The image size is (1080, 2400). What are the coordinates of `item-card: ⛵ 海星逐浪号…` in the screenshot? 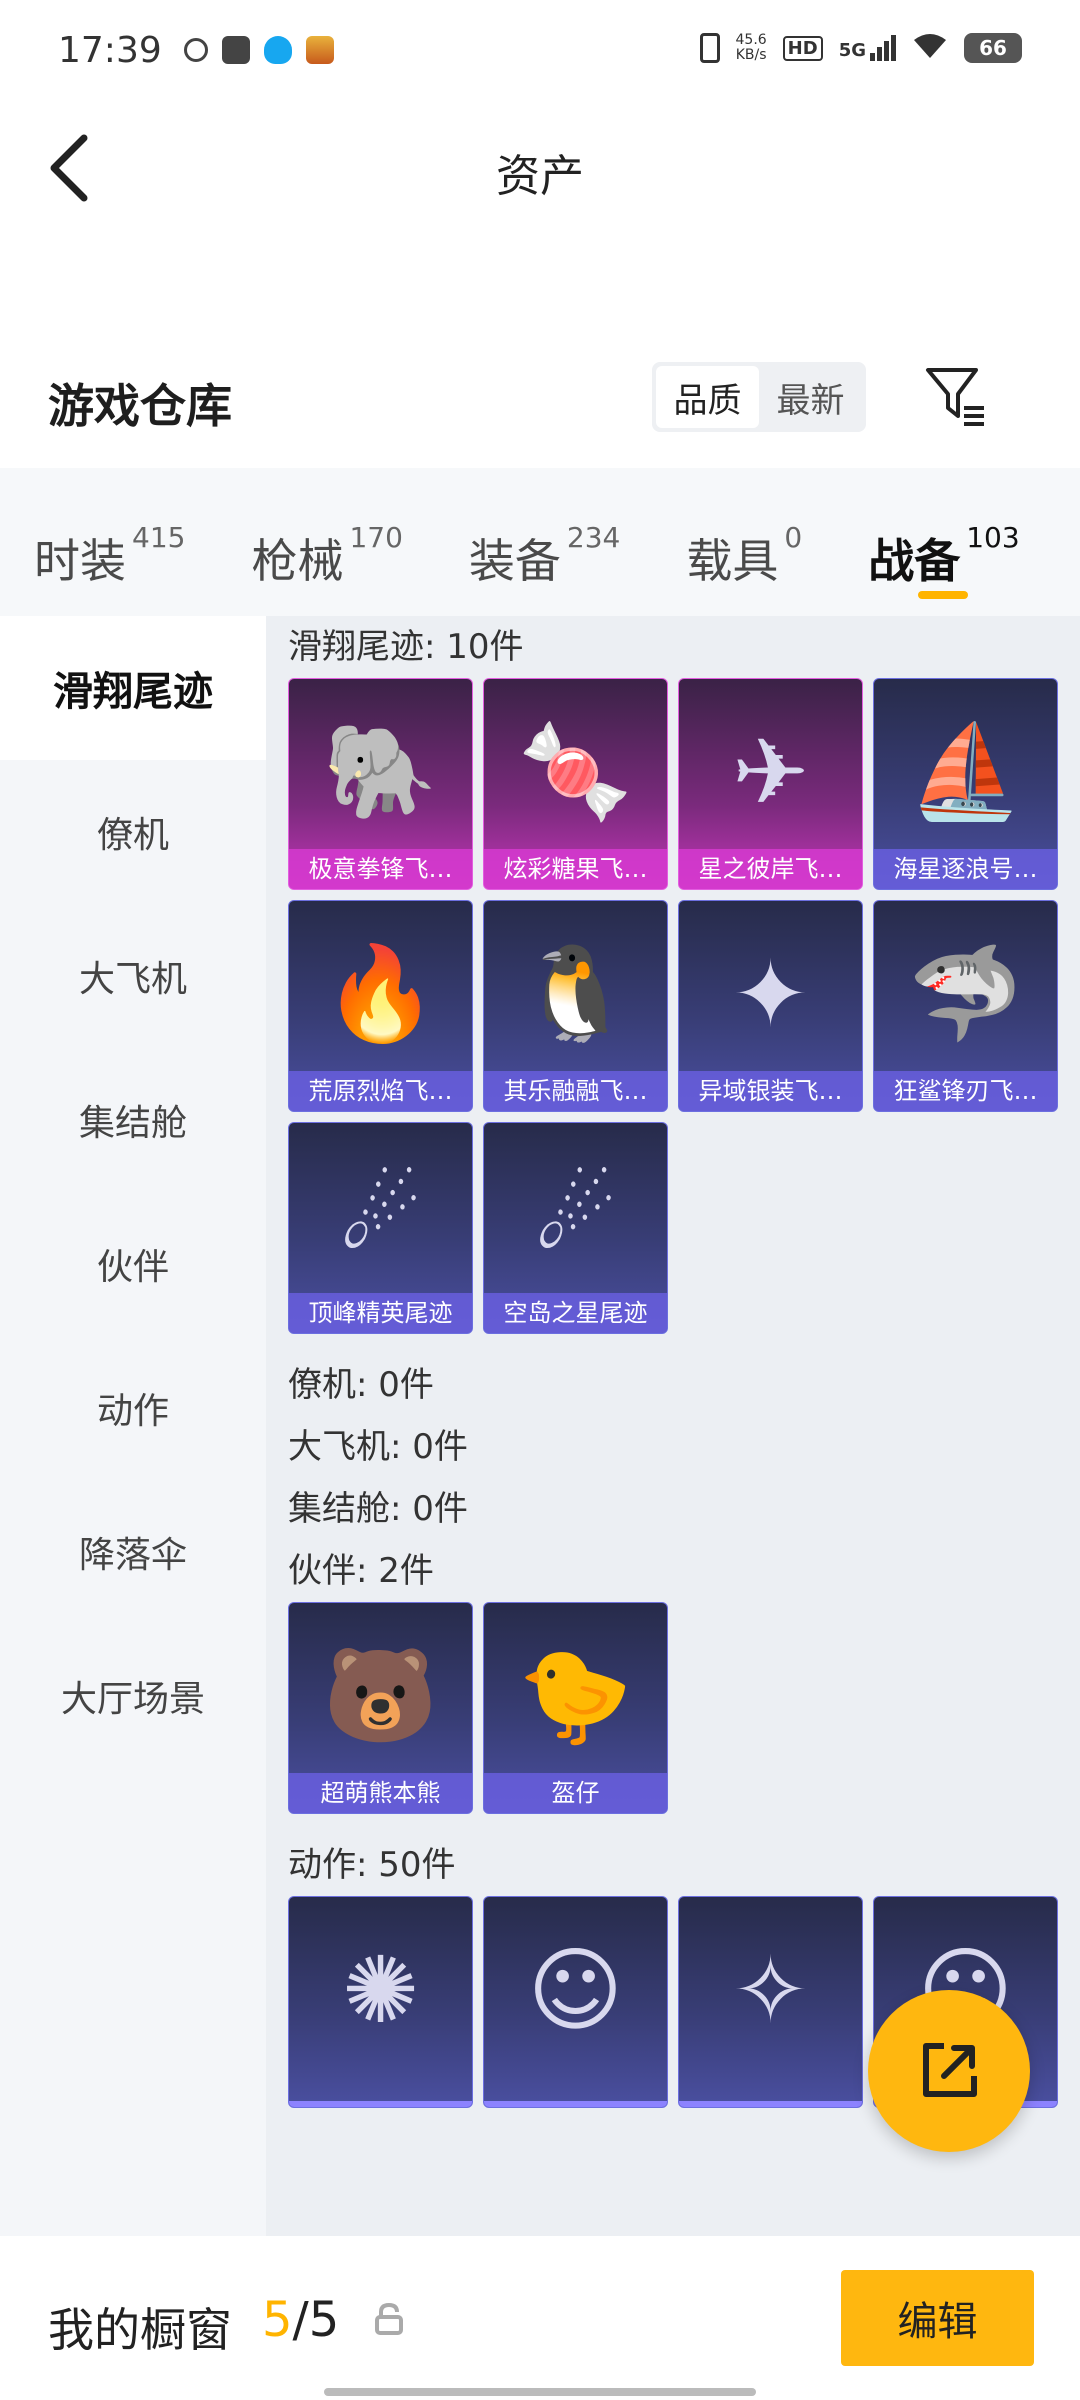 It's located at (965, 784).